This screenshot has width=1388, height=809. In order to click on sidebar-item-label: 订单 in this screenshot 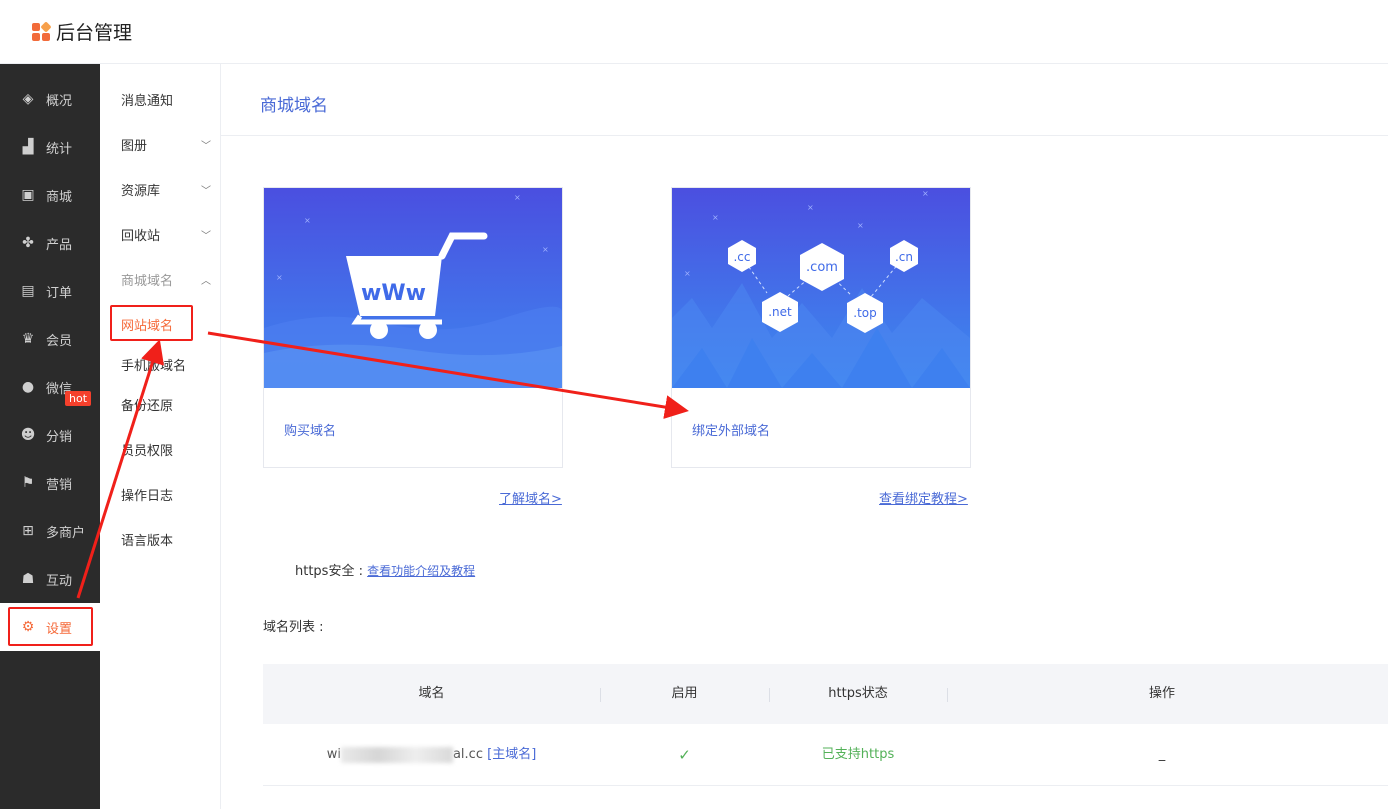, I will do `click(59, 293)`.